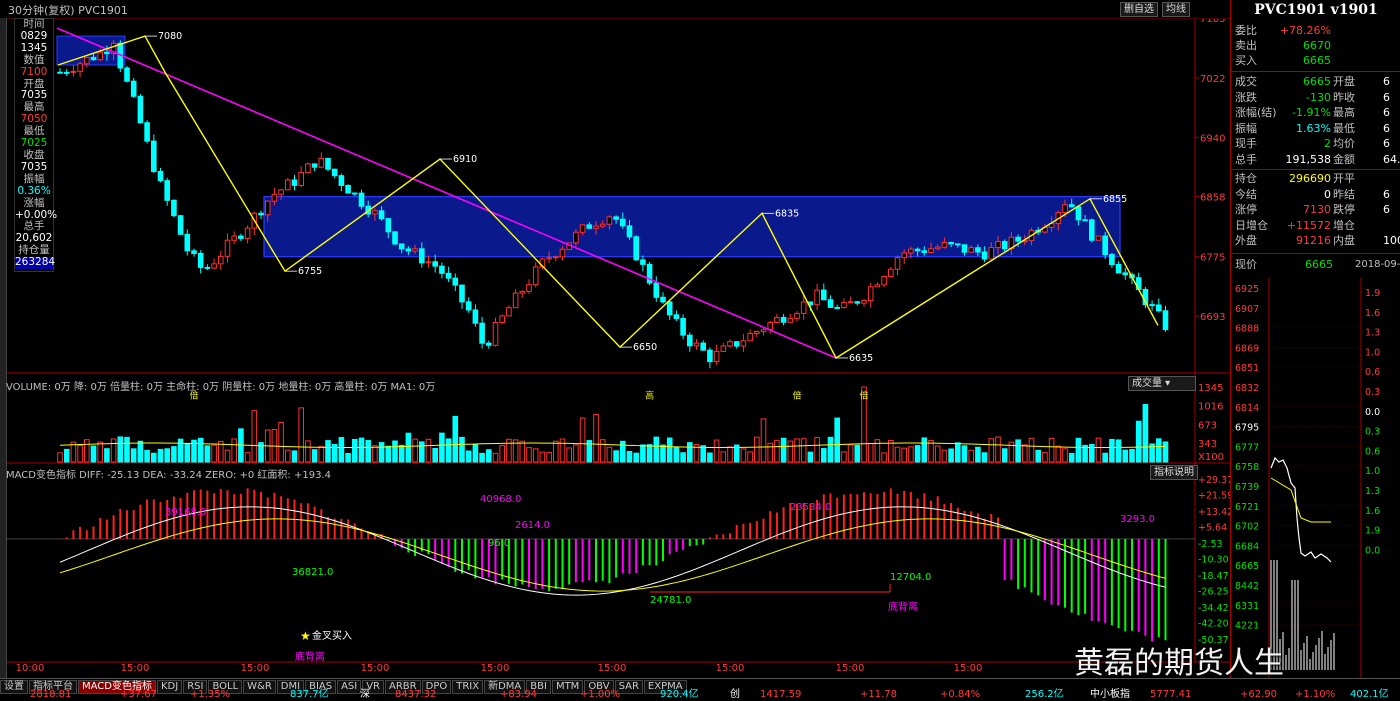 The height and width of the screenshot is (701, 1400). What do you see at coordinates (1317, 81) in the screenshot?
I see `quote-row: 成交 6665 开盘 6` at bounding box center [1317, 81].